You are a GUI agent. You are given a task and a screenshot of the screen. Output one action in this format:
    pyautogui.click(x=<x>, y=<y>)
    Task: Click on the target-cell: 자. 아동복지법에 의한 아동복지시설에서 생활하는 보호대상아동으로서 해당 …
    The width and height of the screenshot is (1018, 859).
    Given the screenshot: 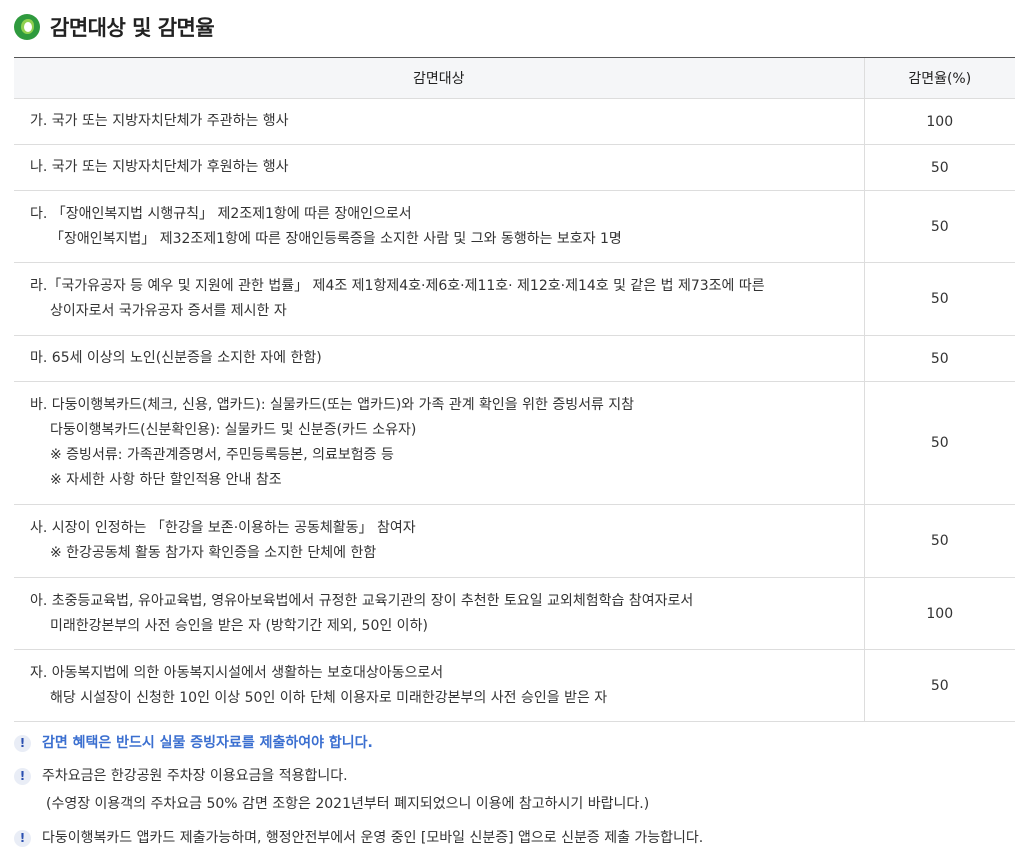 What is the action you would take?
    pyautogui.click(x=439, y=685)
    